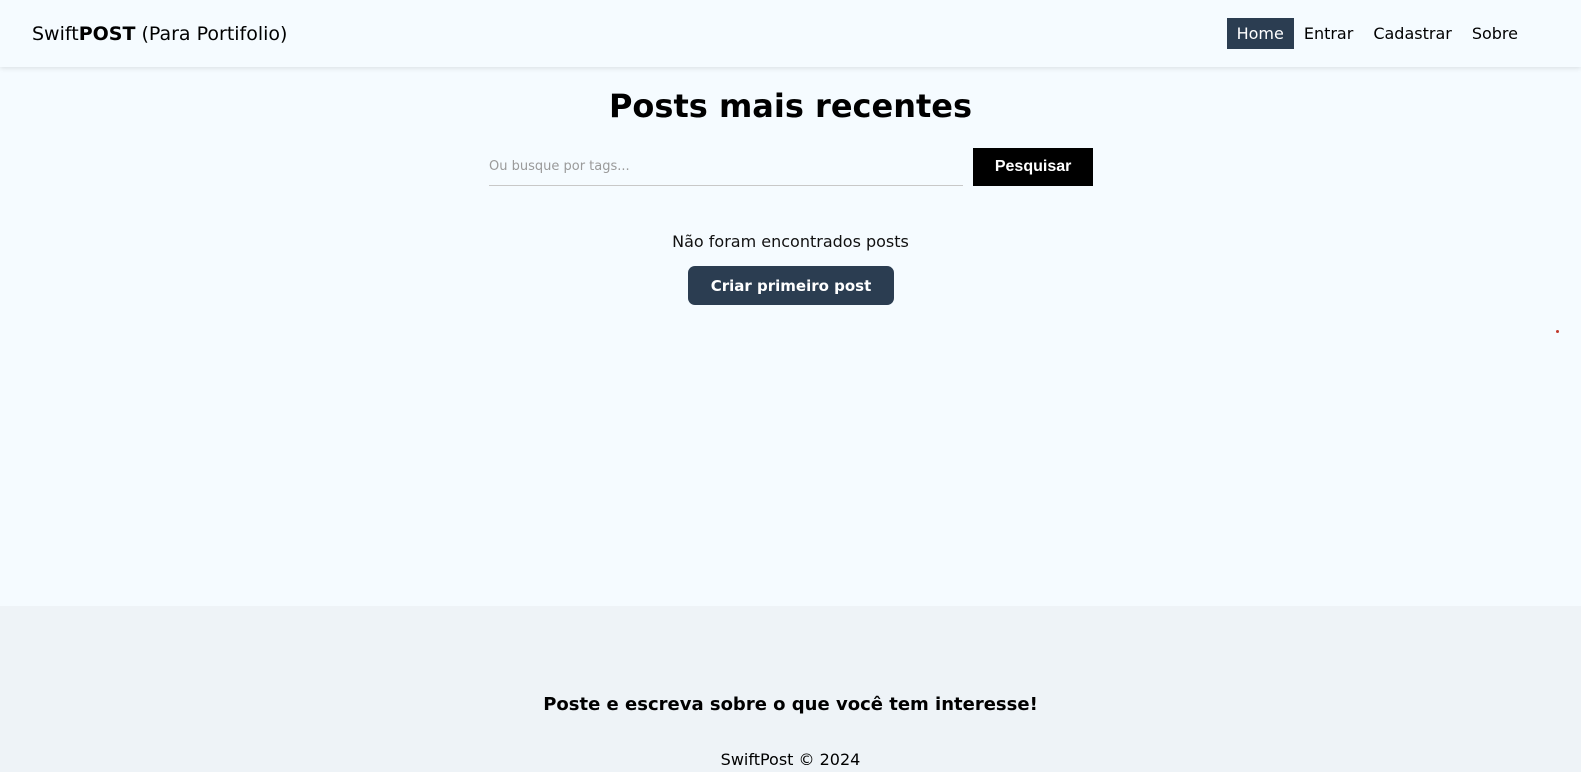  What do you see at coordinates (791, 285) in the screenshot?
I see `create-first-post-button: Criar primeiro post` at bounding box center [791, 285].